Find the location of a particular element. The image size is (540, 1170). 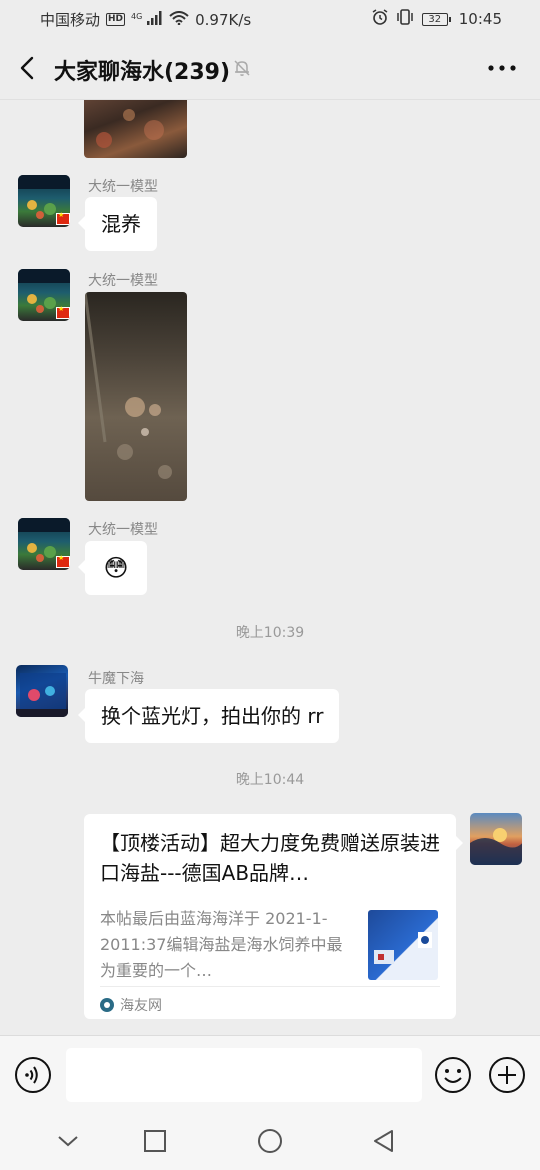

mute-icon is located at coordinates (242, 68).